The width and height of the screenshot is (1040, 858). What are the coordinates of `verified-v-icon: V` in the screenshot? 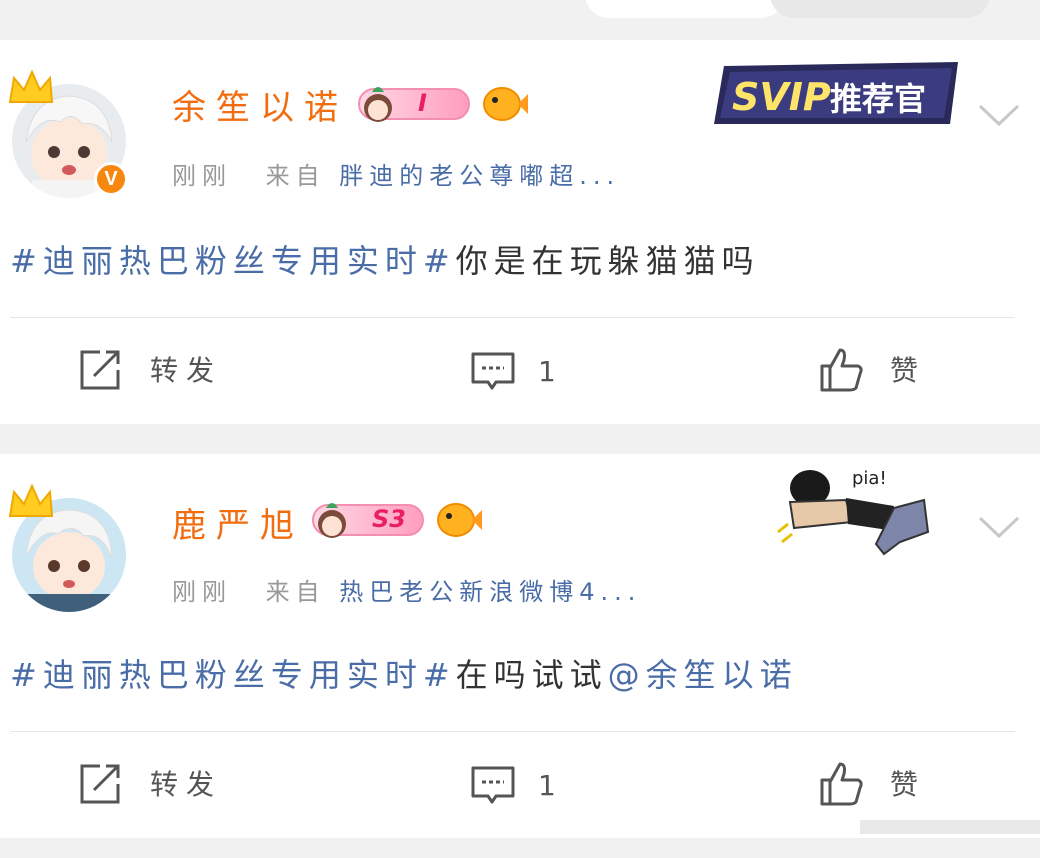 It's located at (111, 179).